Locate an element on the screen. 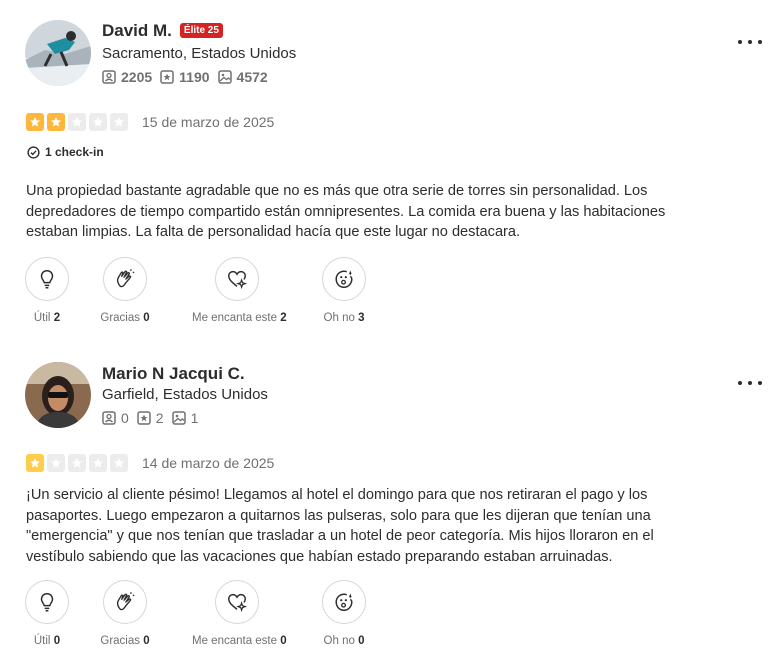  author-location: Garfield, Estados Unidos is located at coordinates (185, 394).